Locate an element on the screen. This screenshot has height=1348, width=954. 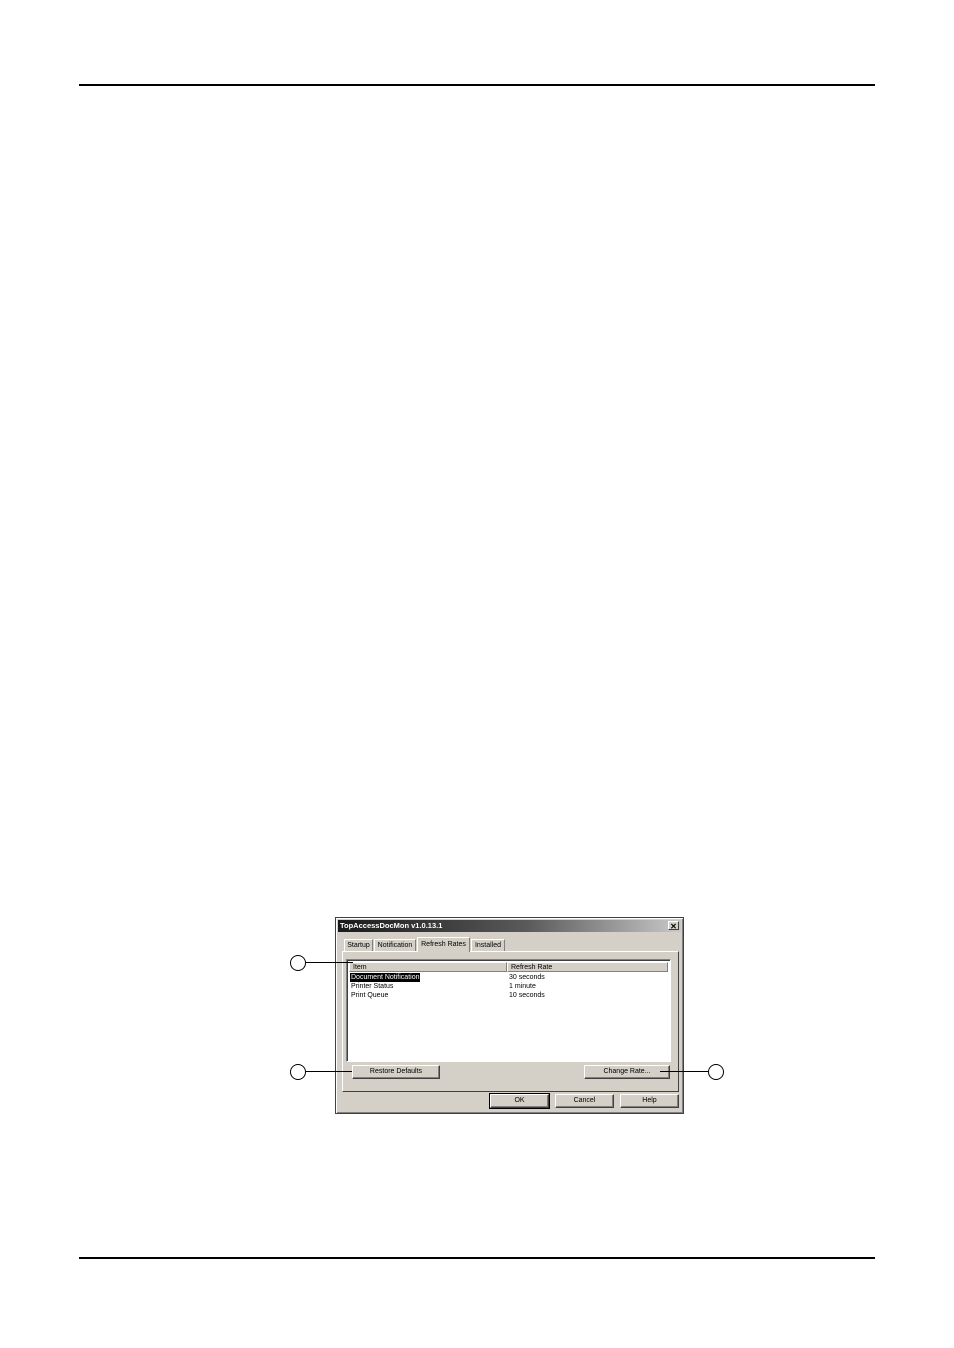
help-button: Help is located at coordinates (649, 1101).